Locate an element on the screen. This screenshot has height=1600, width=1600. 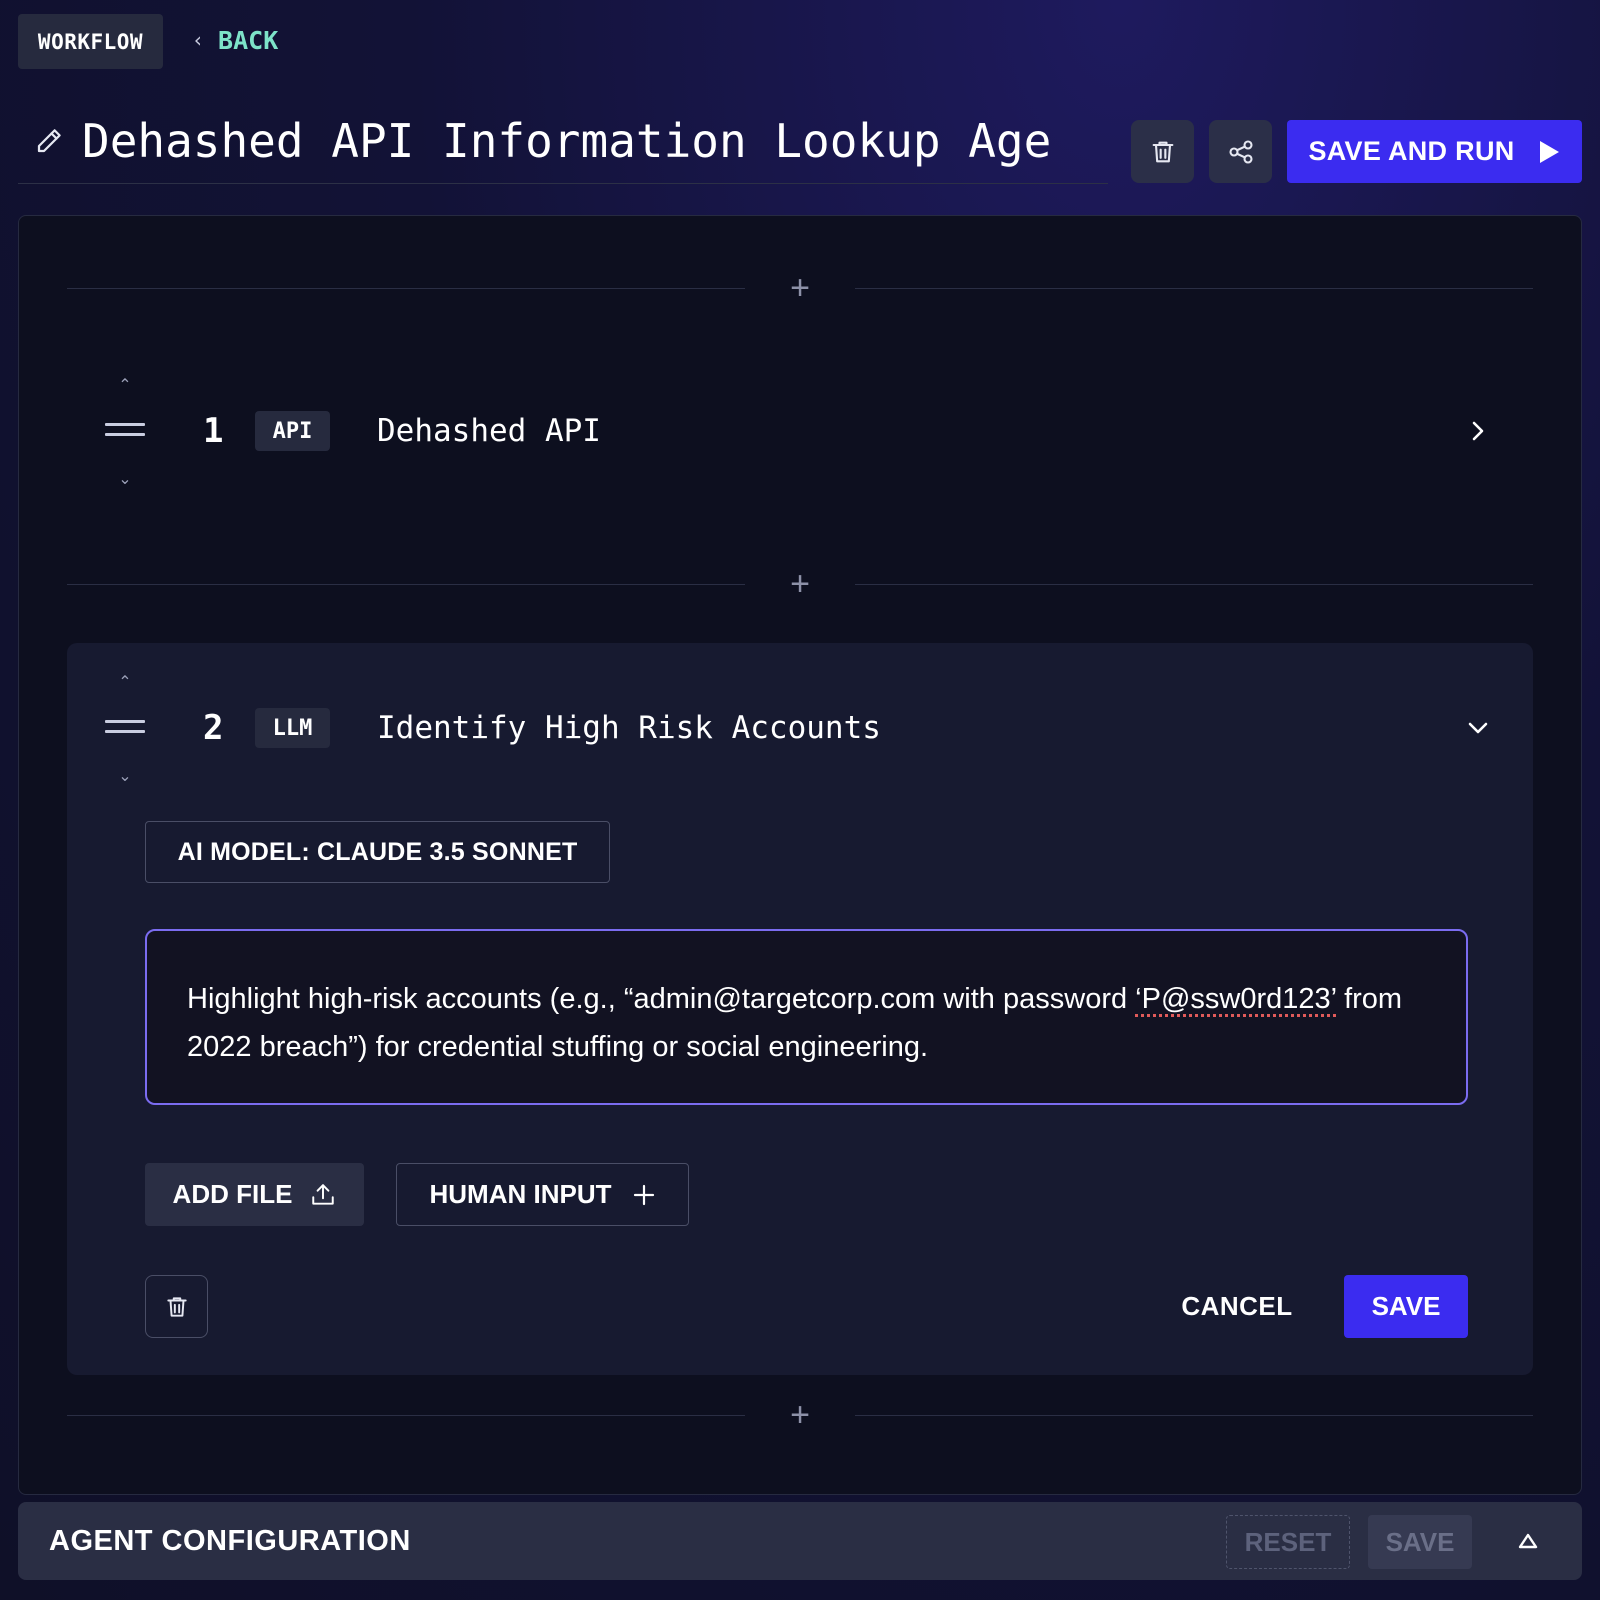
add-file-label: ADD FILE is located at coordinates (232, 1194).